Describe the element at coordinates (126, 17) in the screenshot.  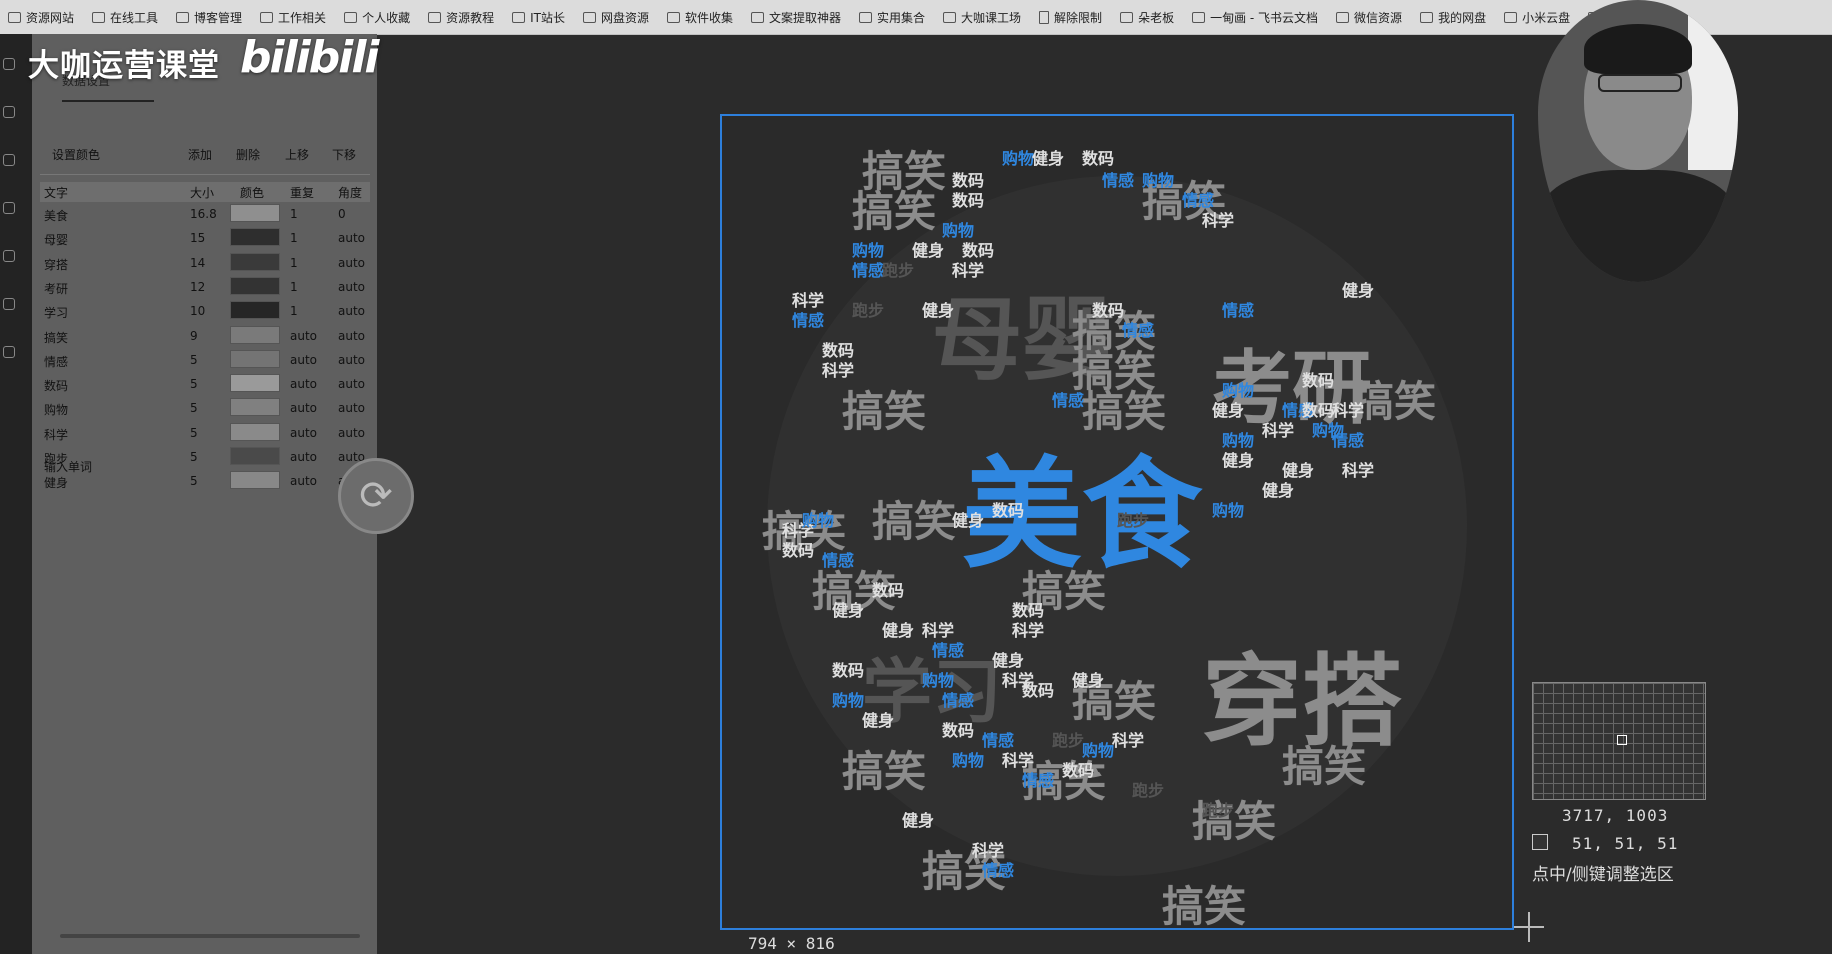
I see `bookmark-item: 在线工具` at that location.